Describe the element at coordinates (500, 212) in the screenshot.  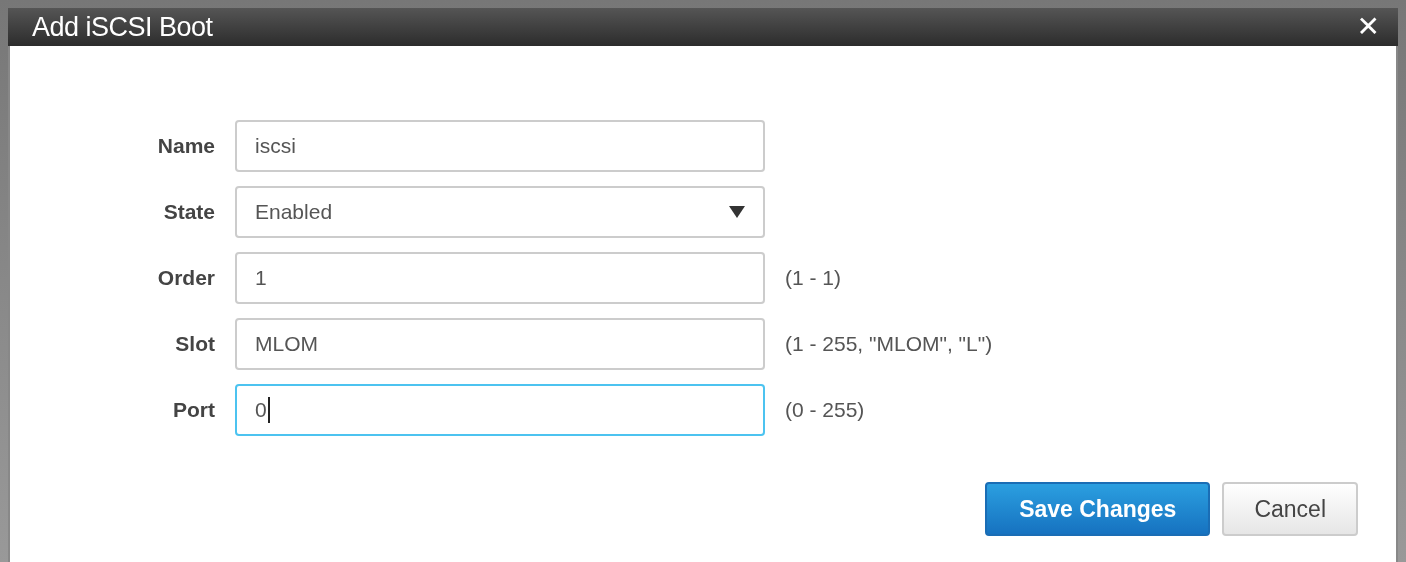
I see `state-dropdown: Enabled` at that location.